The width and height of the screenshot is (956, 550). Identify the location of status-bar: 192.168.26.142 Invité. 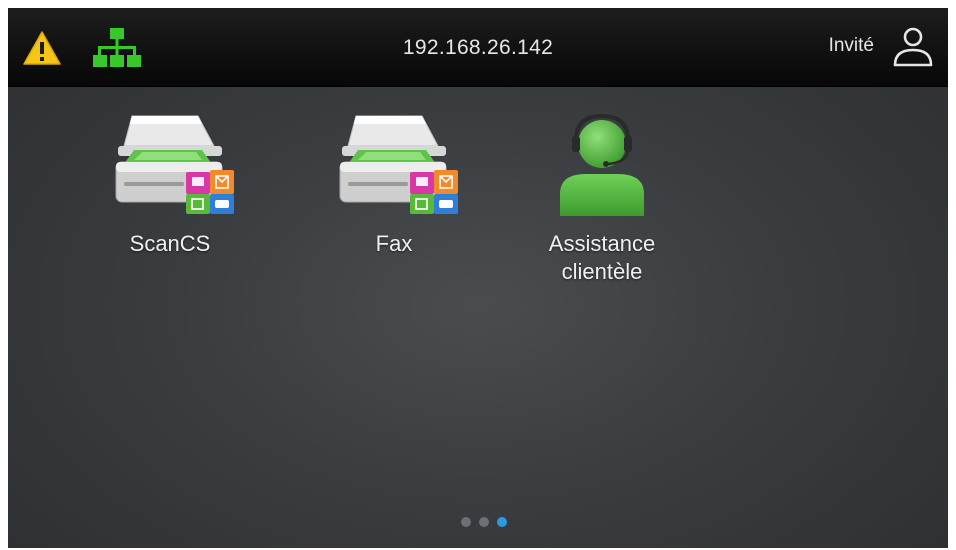
(478, 47).